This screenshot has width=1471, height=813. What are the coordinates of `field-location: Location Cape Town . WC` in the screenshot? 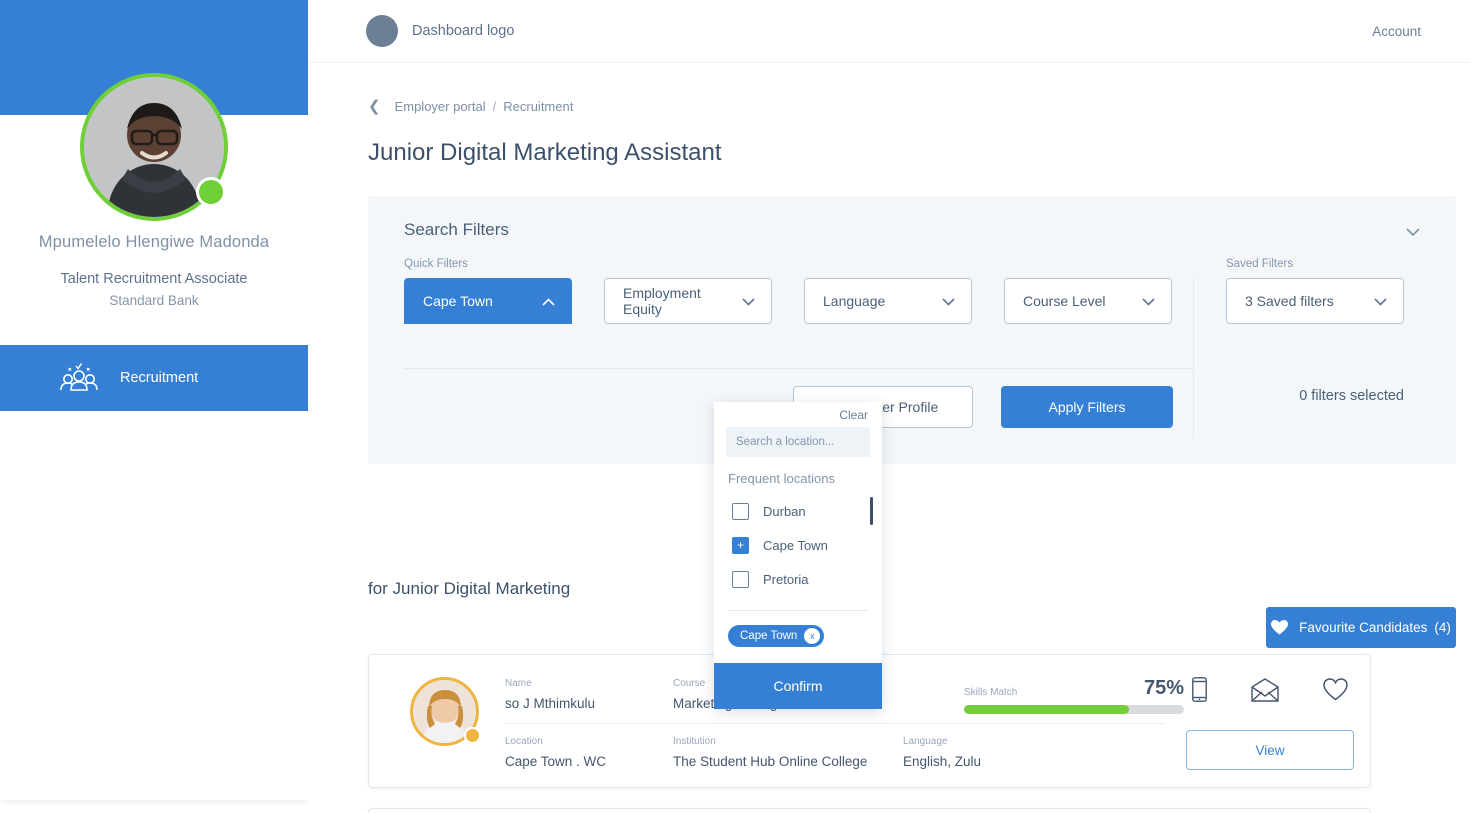 It's located at (589, 752).